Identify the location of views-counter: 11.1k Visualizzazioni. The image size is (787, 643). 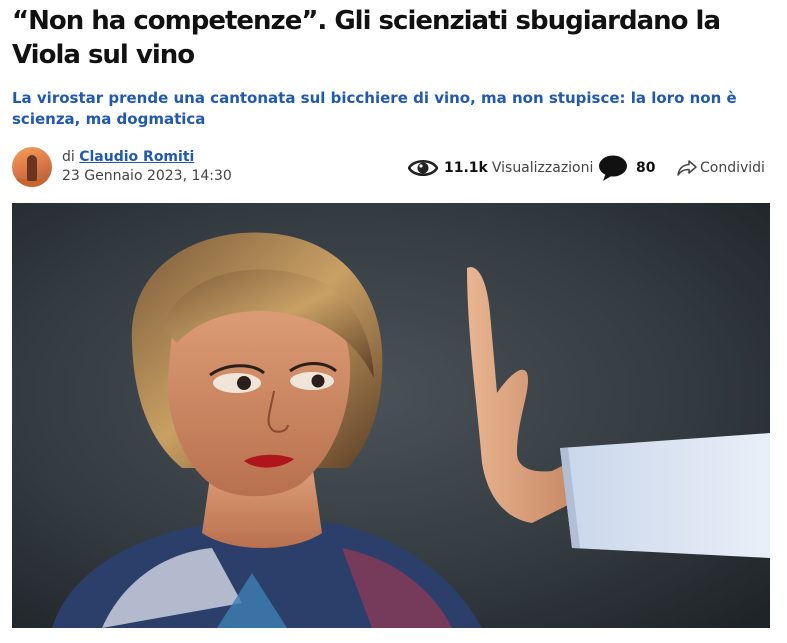
(500, 168).